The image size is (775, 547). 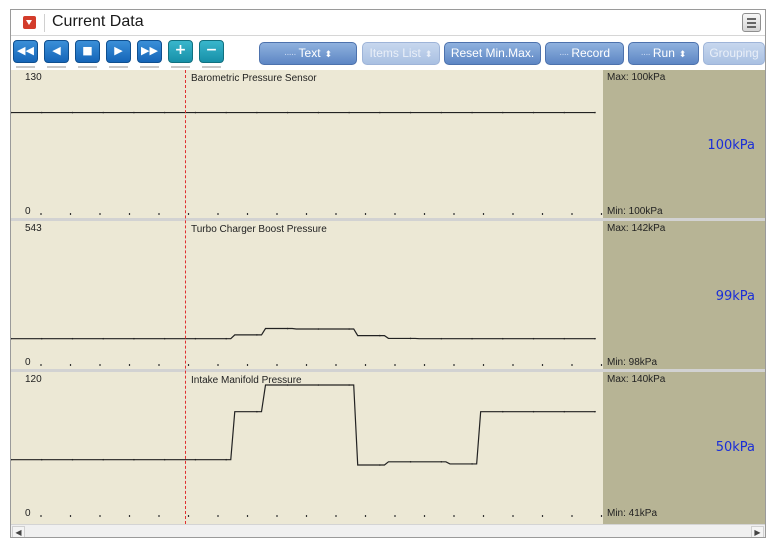 What do you see at coordinates (246, 380) in the screenshot?
I see `panel-title: Intake Manifold Pressure` at bounding box center [246, 380].